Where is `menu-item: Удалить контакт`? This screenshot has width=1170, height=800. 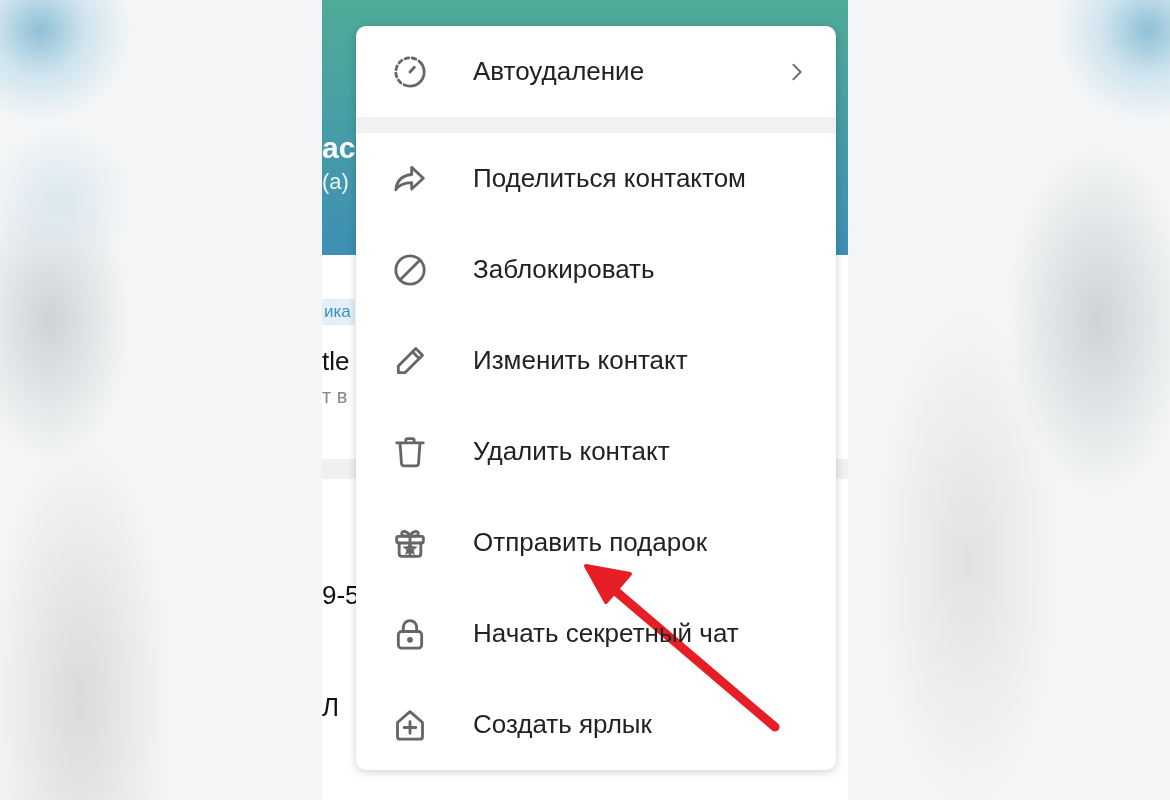 menu-item: Удалить контакт is located at coordinates (596, 451).